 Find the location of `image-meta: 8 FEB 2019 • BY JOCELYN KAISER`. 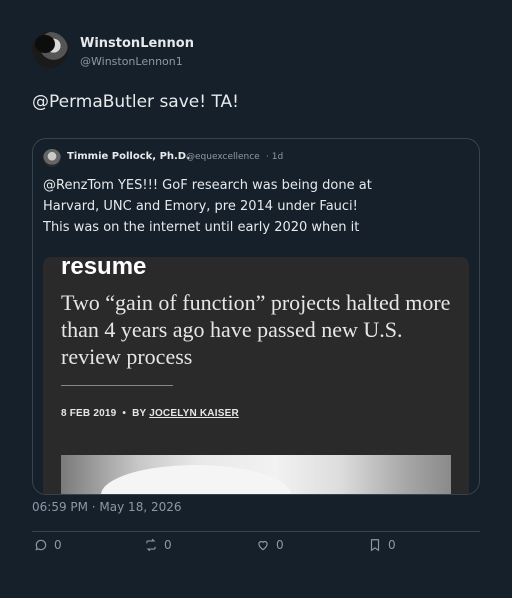

image-meta: 8 FEB 2019 • BY JOCELYN KAISER is located at coordinates (150, 413).